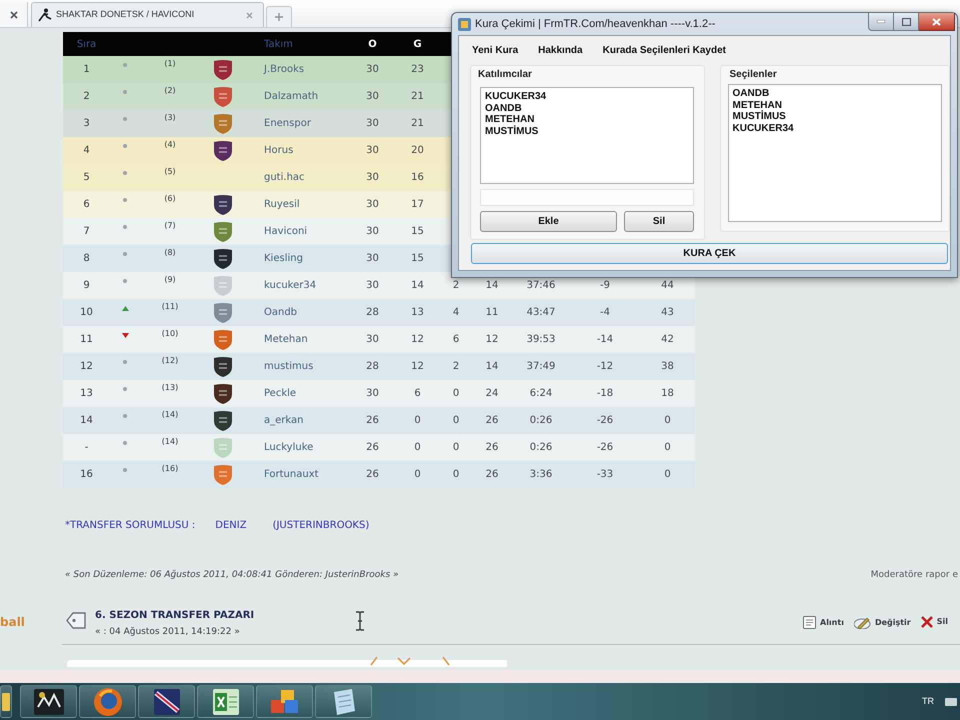  What do you see at coordinates (709, 253) in the screenshot?
I see `draw-button: KURA ÇEK` at bounding box center [709, 253].